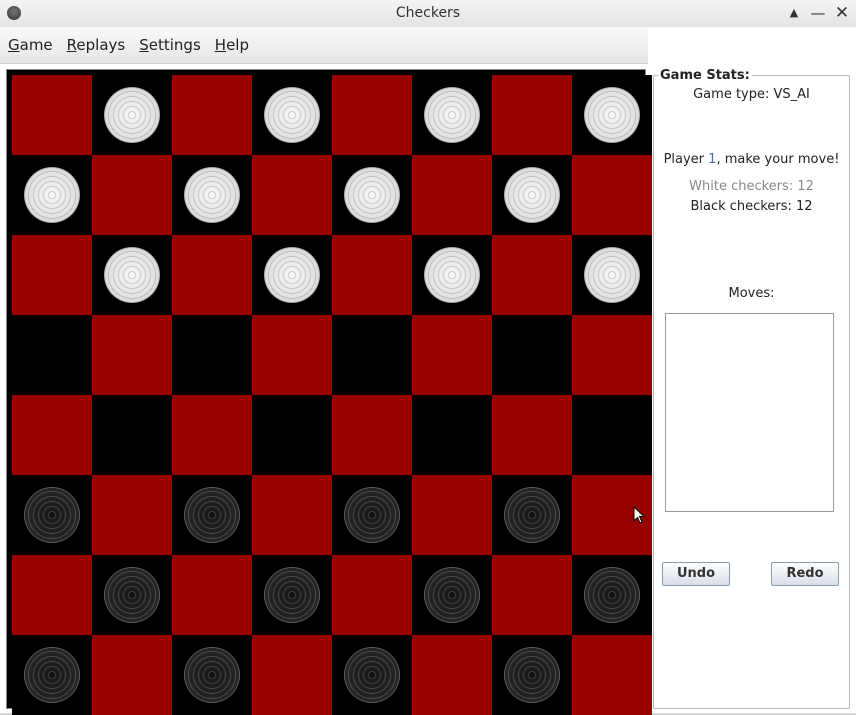  Describe the element at coordinates (818, 13) in the screenshot. I see `minimize-icon: —` at that location.